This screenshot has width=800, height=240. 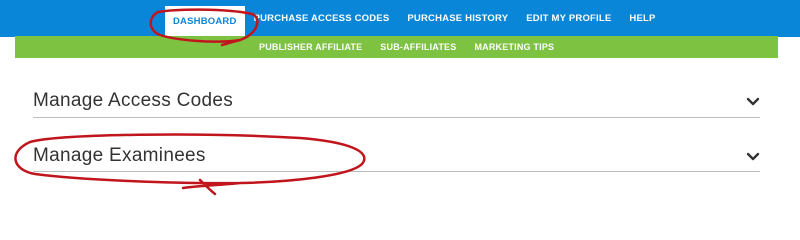 What do you see at coordinates (133, 100) in the screenshot?
I see `section-title: Manage Access Codes` at bounding box center [133, 100].